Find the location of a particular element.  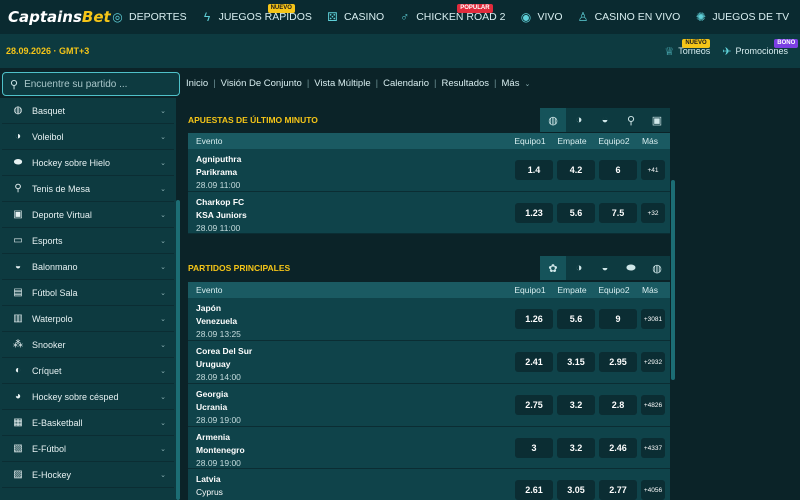

brand-logo: CaptainsBet is located at coordinates (59, 17).